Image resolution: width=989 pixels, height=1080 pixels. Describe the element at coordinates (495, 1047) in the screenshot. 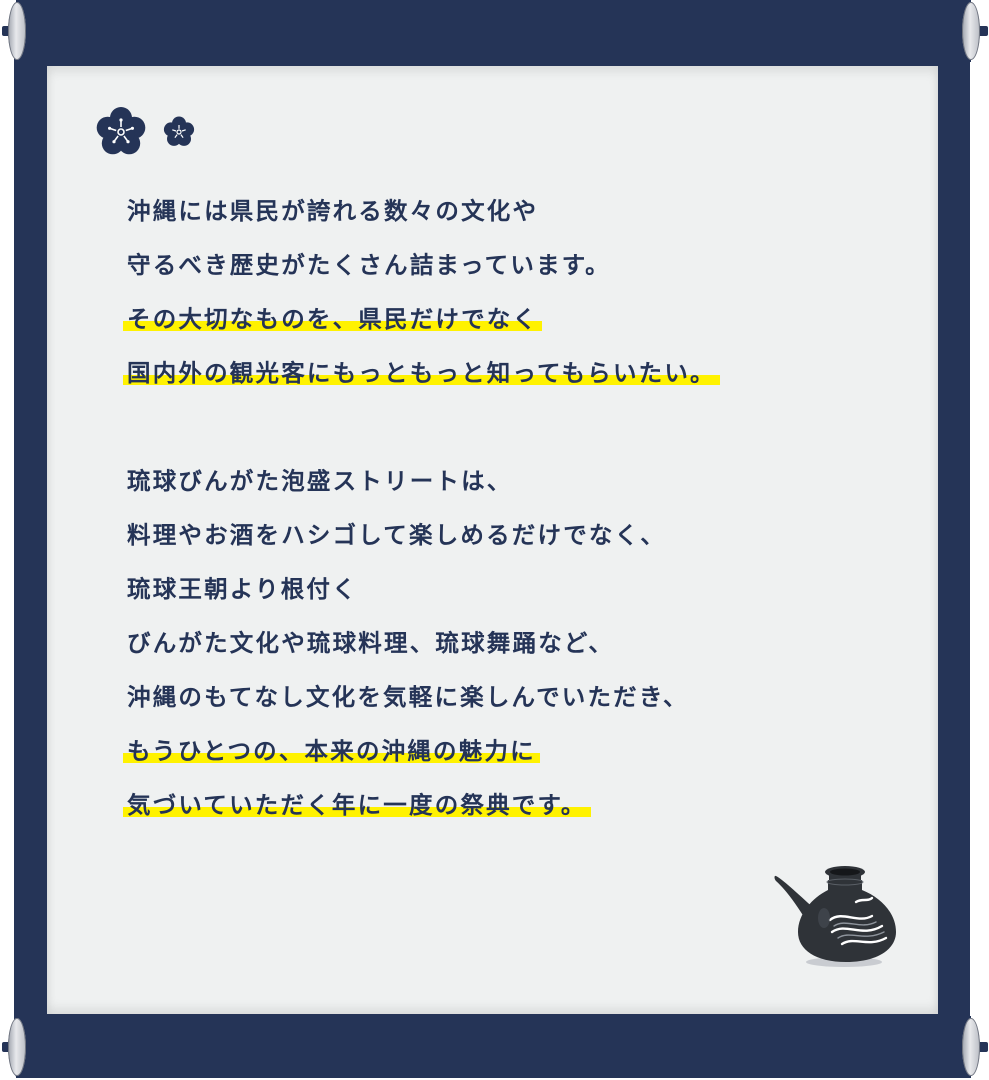

I see `bottom-roller` at that location.